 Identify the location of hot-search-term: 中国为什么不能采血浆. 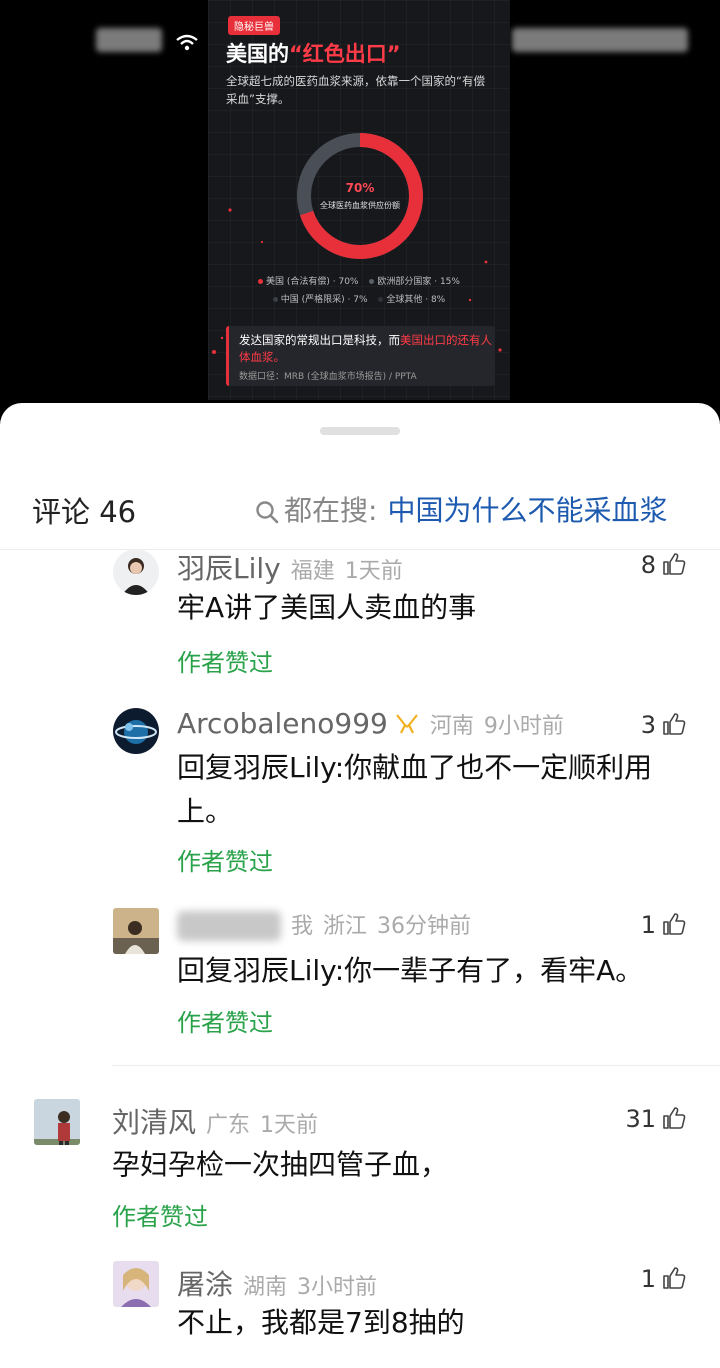
(527, 510).